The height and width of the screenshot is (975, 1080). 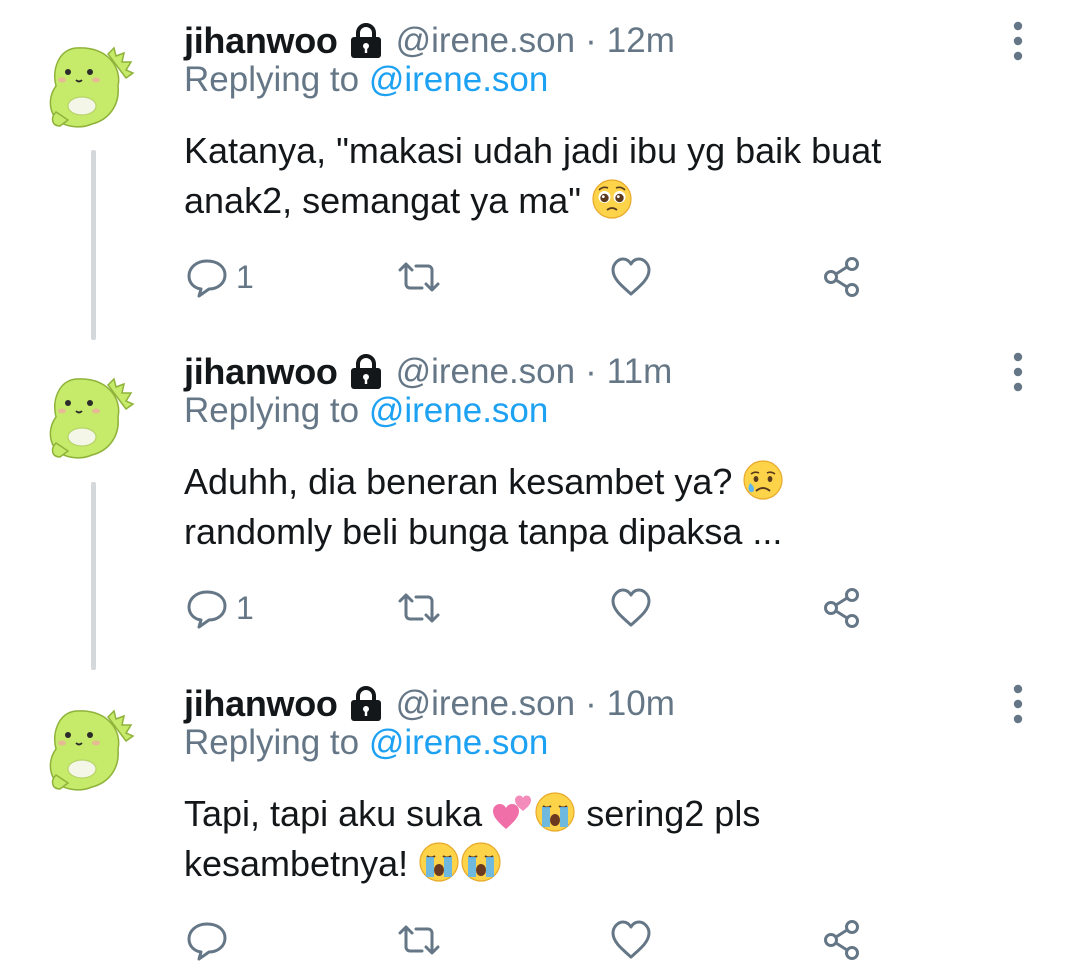 I want to click on tweet-text-line: Aduhh, dia beneran kesambet ya?, so click(x=594, y=482).